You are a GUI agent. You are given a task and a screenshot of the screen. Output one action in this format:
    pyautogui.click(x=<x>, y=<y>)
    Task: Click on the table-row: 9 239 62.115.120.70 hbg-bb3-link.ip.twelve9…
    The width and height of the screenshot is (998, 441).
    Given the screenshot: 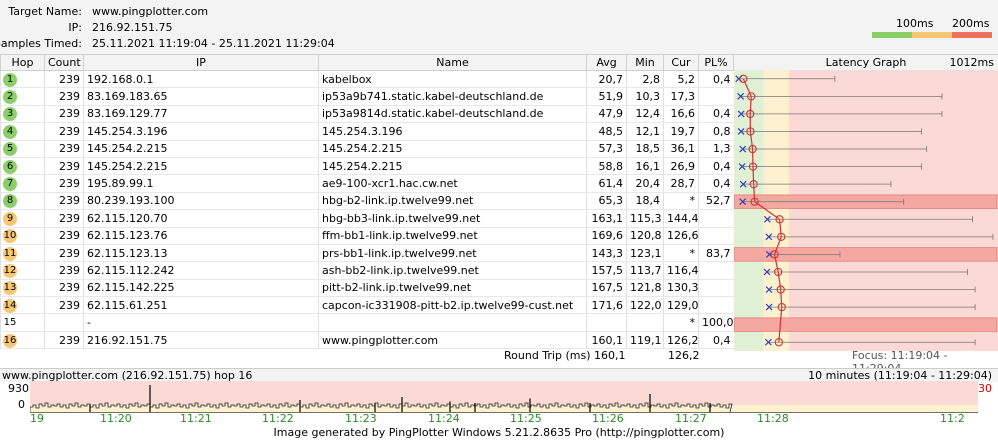 What is the action you would take?
    pyautogui.click(x=499, y=218)
    